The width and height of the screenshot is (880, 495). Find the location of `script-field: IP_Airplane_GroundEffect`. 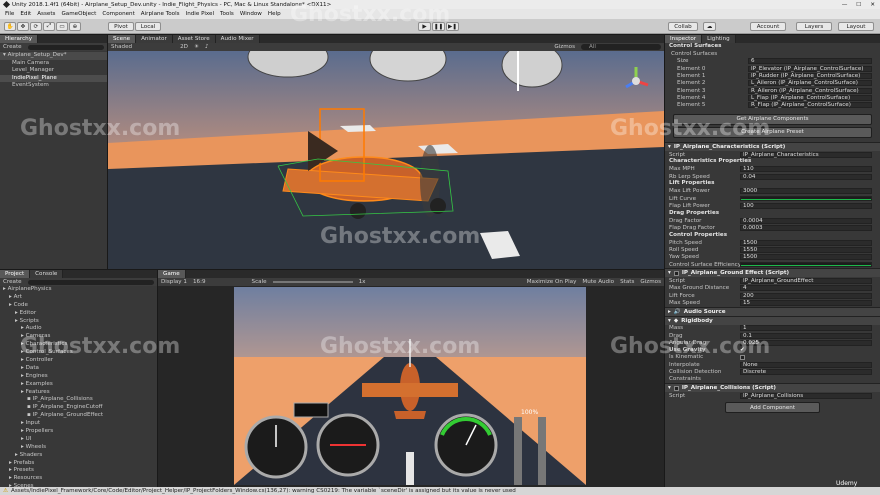

script-field: IP_Airplane_GroundEffect is located at coordinates (806, 281).